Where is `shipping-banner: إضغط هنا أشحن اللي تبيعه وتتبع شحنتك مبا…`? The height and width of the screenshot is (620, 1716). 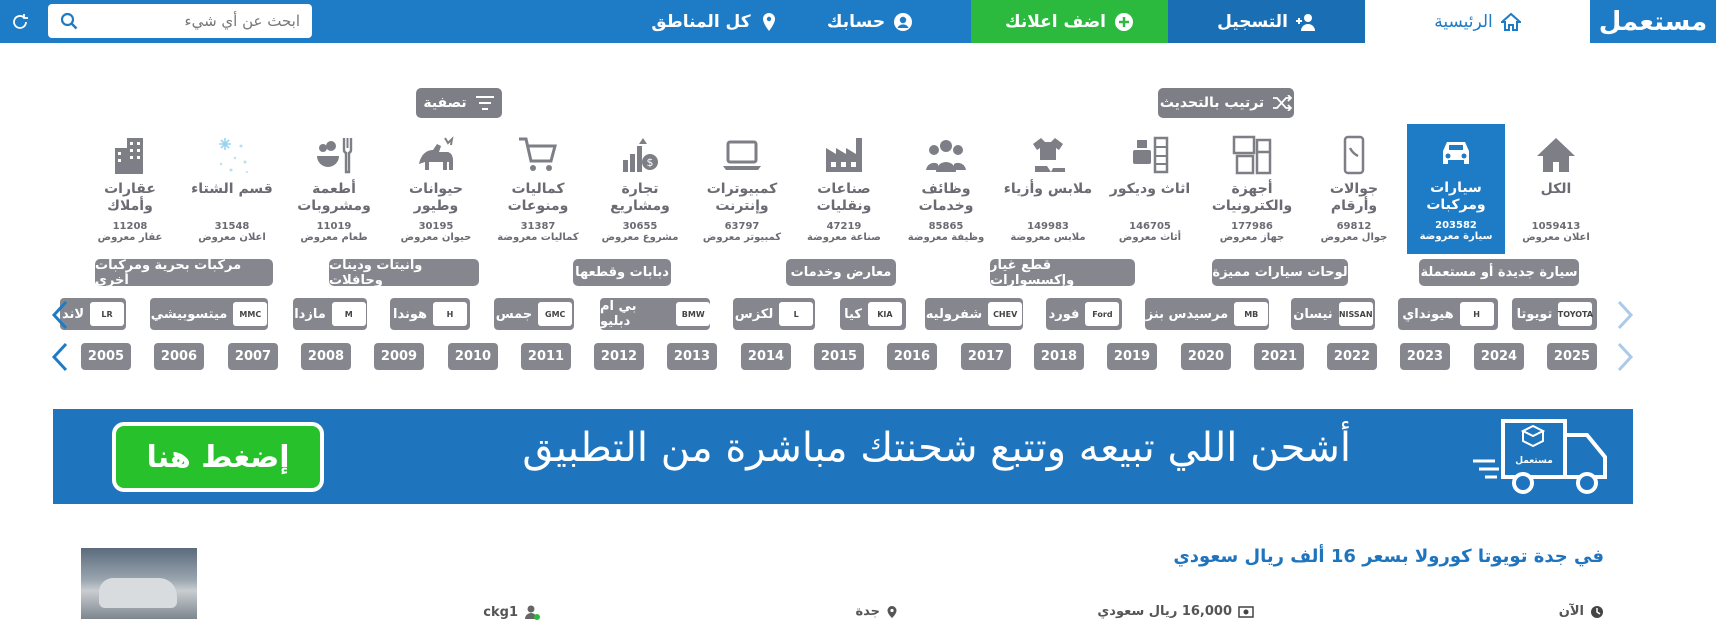 shipping-banner: إضغط هنا أشحن اللي تبيعه وتتبع شحنتك مبا… is located at coordinates (843, 456).